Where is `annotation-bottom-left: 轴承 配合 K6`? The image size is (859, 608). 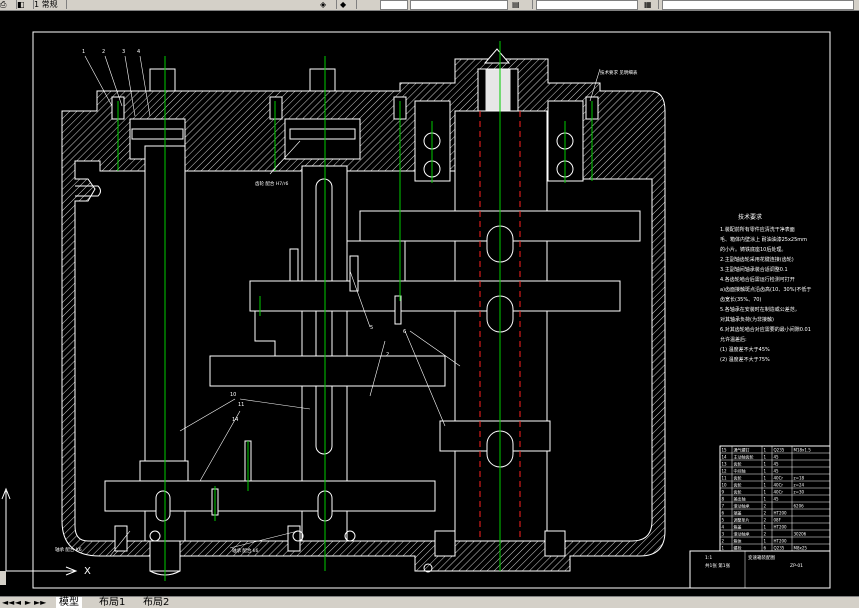 annotation-bottom-left: 轴承 配合 K6 is located at coordinates (68, 549).